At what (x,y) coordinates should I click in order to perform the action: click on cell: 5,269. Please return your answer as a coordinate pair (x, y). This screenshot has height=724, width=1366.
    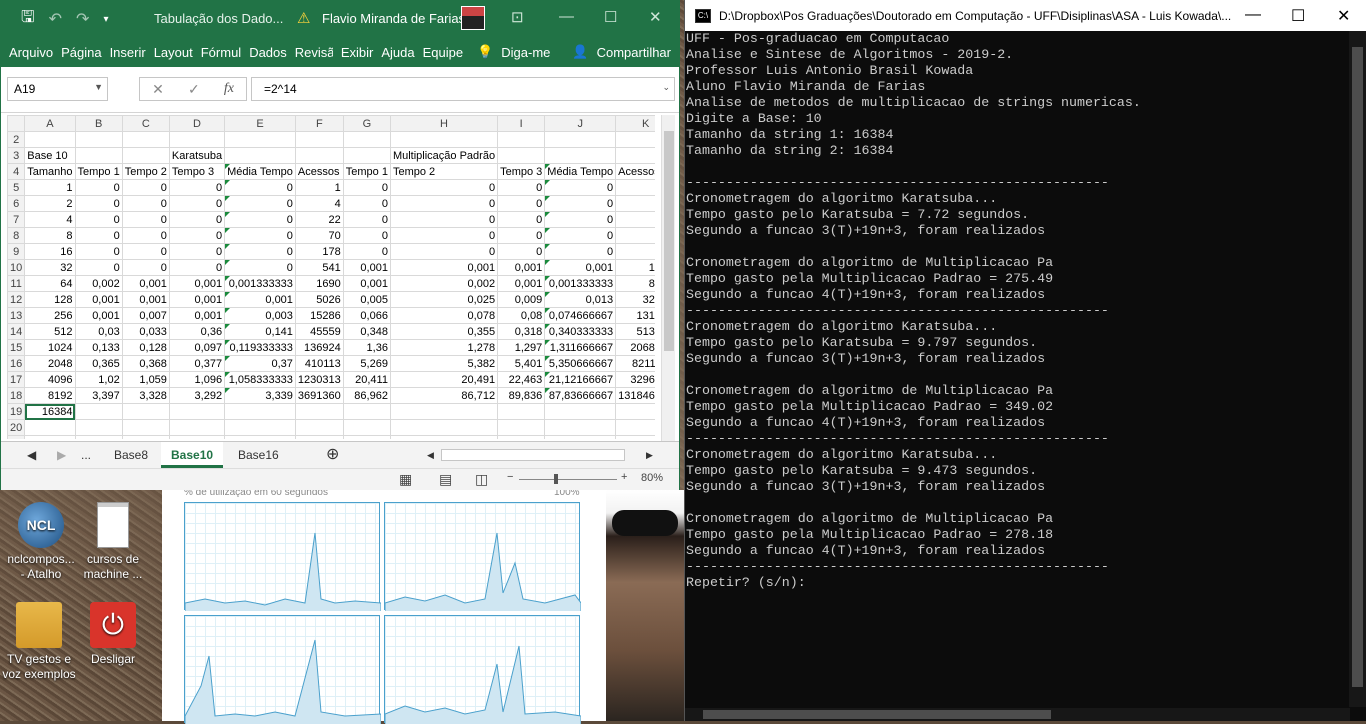
    Looking at the image, I should click on (366, 363).